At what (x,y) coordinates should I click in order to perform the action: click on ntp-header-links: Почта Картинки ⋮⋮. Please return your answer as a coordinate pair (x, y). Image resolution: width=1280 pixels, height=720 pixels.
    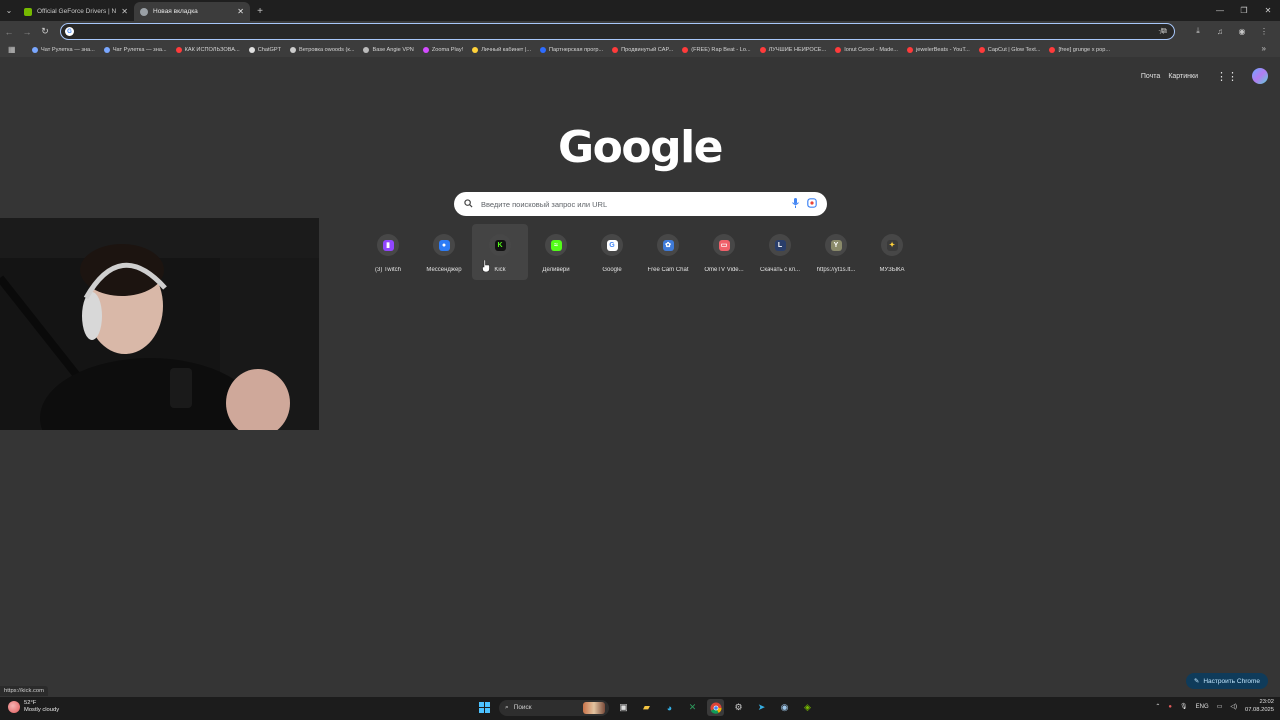
    Looking at the image, I should click on (1204, 76).